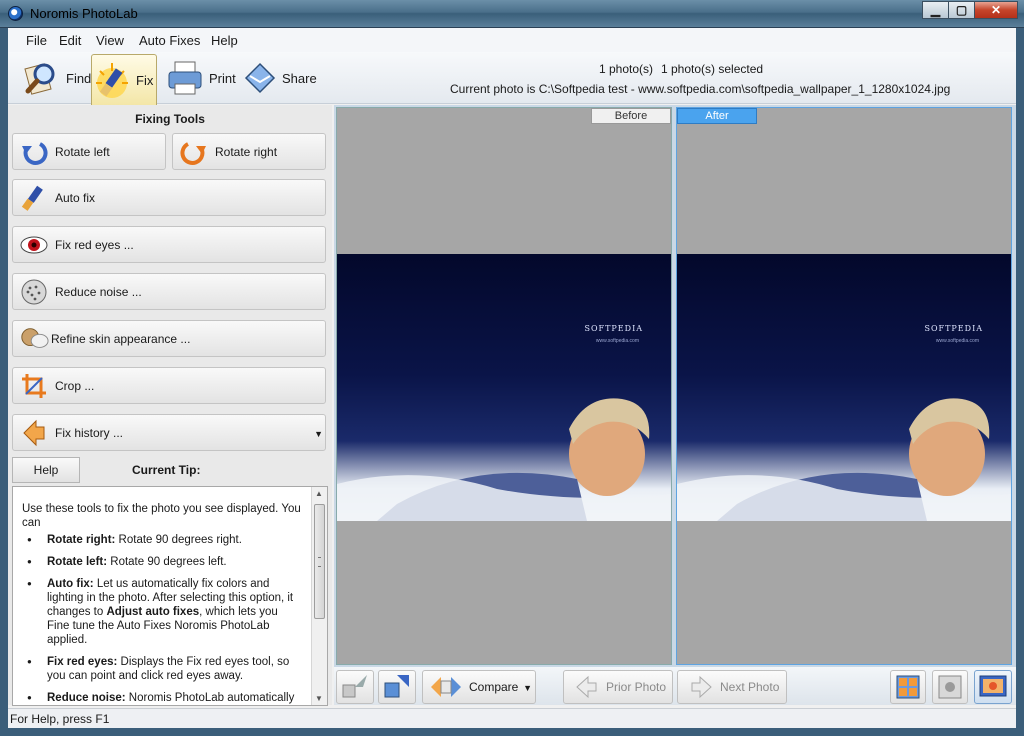  What do you see at coordinates (185, 78) in the screenshot?
I see `print-icon` at bounding box center [185, 78].